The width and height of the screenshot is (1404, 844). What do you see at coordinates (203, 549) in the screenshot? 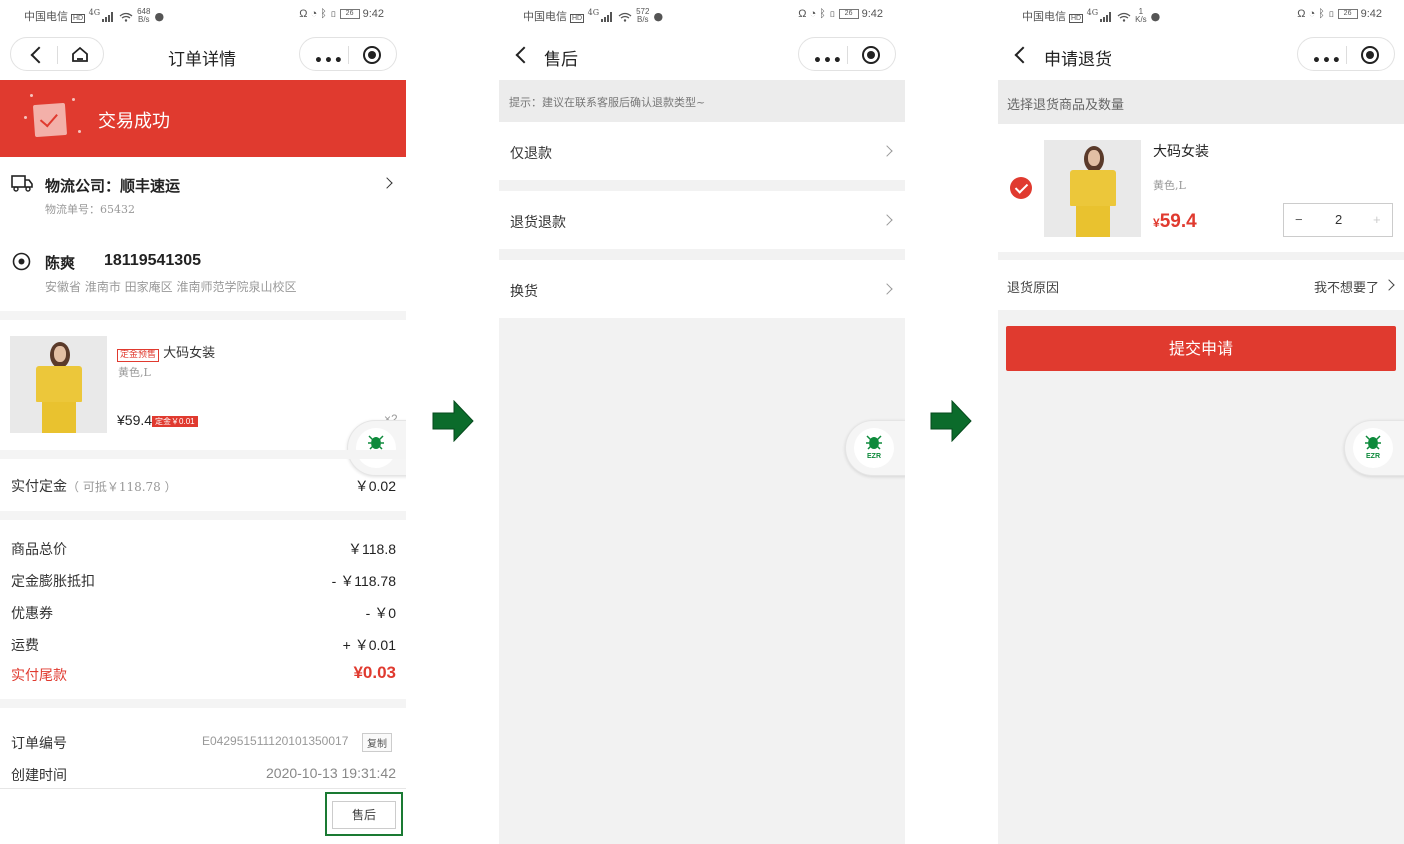
I see `summary-row: 商品总价 ￥118.8` at bounding box center [203, 549].